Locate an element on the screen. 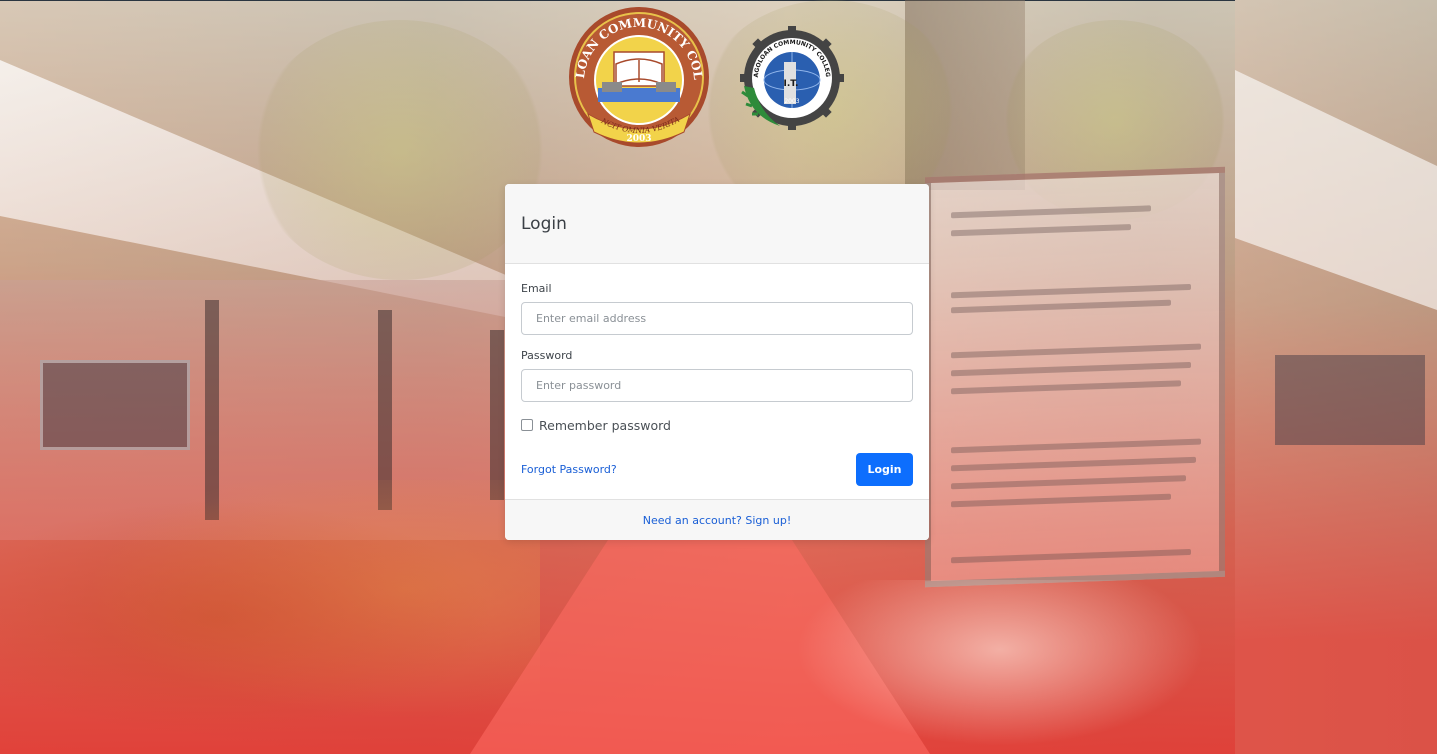 This screenshot has height=754, width=1437. email-group: Email is located at coordinates (717, 308).